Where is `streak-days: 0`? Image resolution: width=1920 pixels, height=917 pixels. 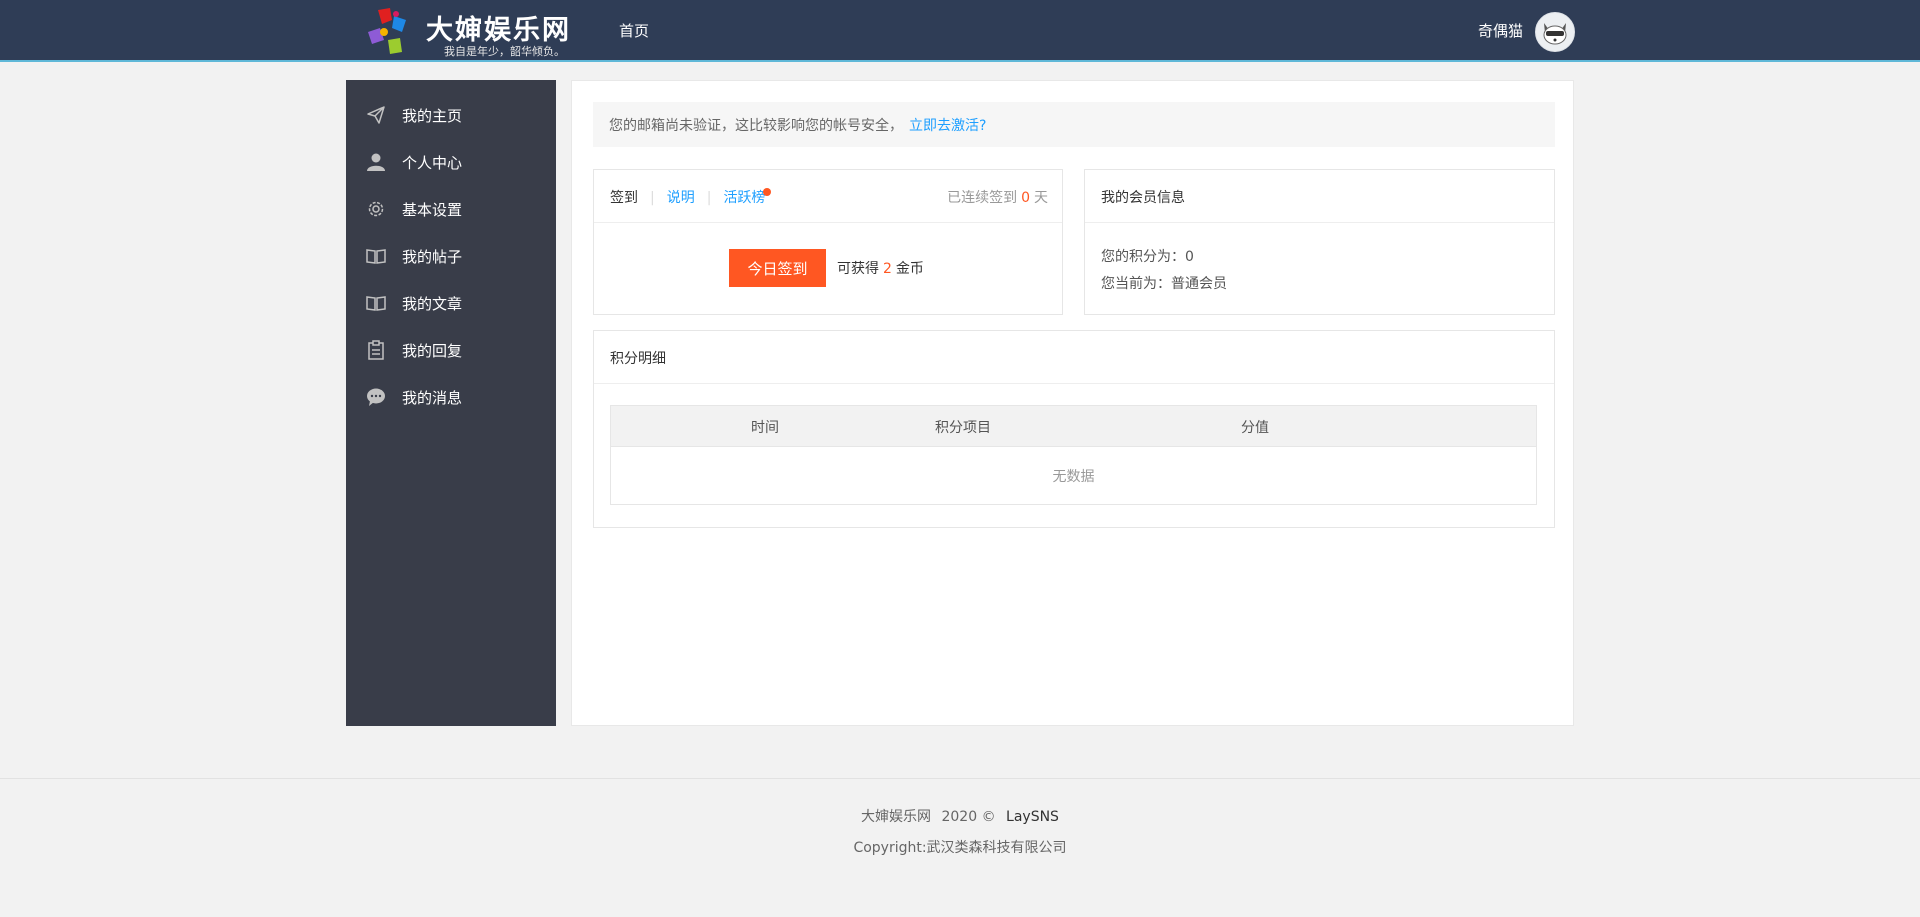
streak-days: 0 is located at coordinates (1025, 198).